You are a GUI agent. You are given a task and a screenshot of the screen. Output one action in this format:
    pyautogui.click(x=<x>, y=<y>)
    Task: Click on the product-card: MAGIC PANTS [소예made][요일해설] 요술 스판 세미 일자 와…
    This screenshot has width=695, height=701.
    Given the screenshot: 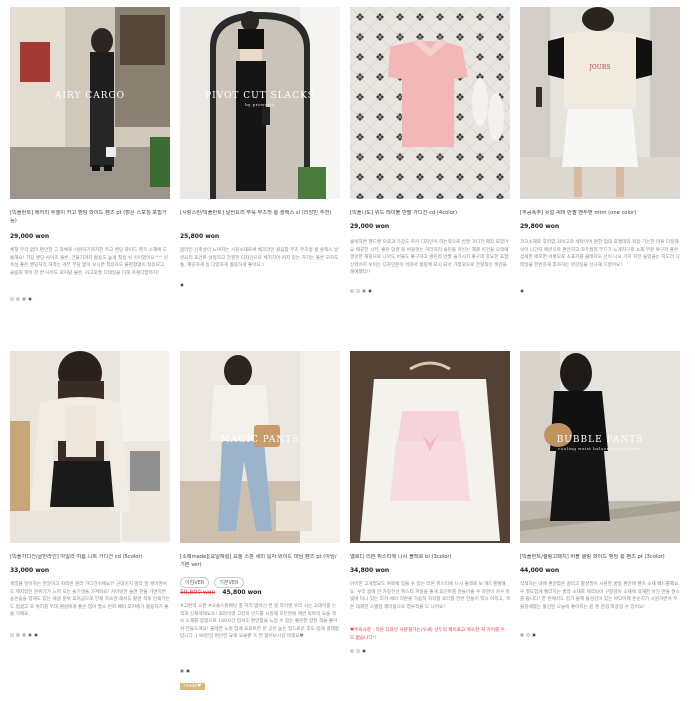 What is the action you would take?
    pyautogui.click(x=260, y=520)
    